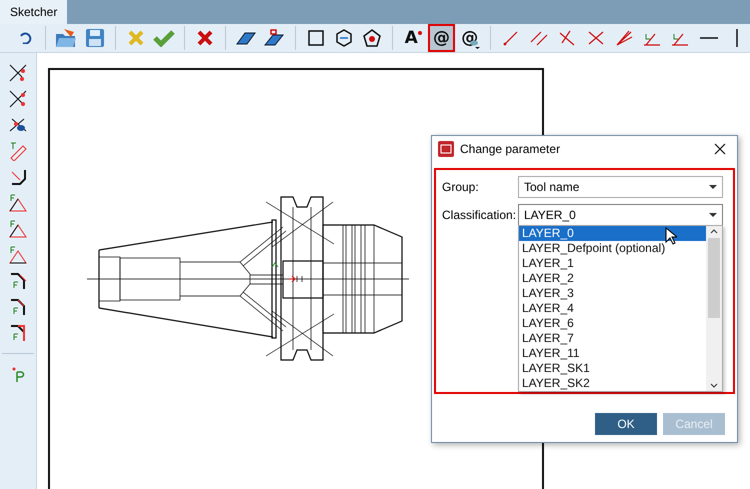 The height and width of the screenshot is (489, 750). Describe the element at coordinates (612, 353) in the screenshot. I see `list-option: LAYER_11` at that location.